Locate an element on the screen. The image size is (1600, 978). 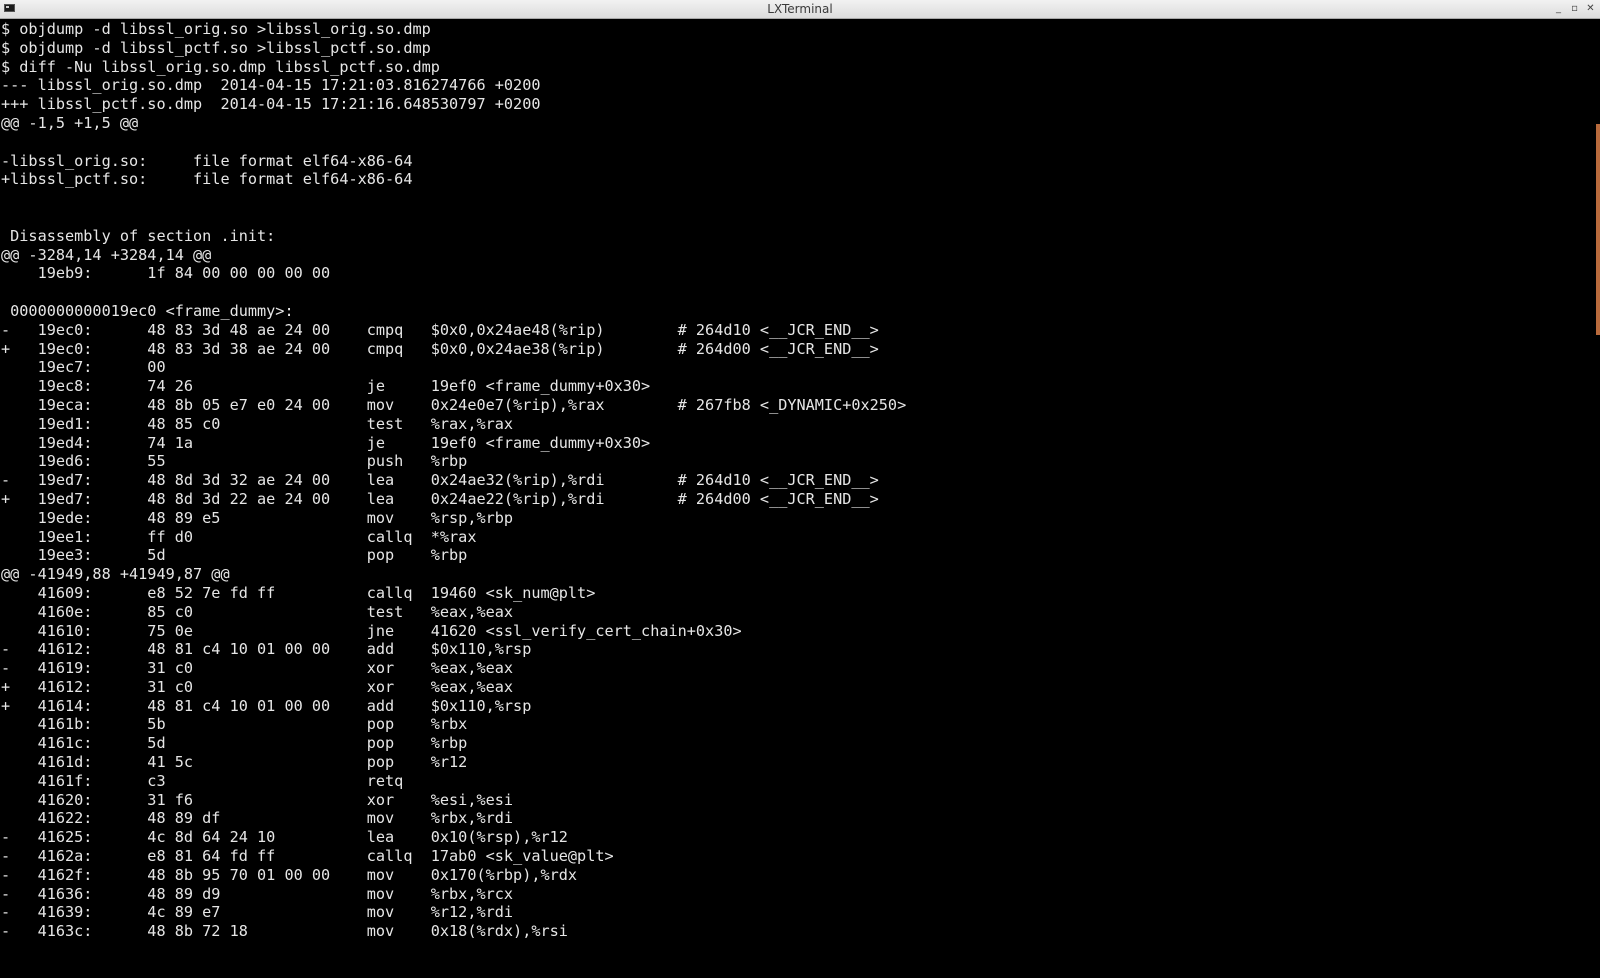
vertical-scrollbar is located at coordinates (1596, 499).